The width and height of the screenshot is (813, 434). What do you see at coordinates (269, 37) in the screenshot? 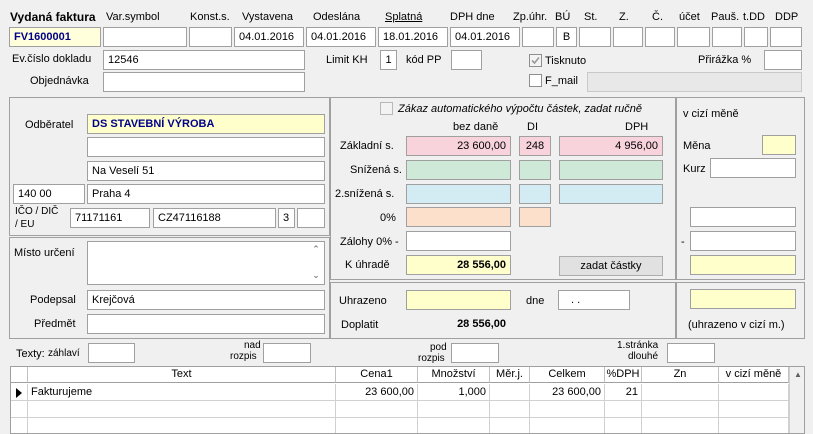
I see `vystavena-field: 04.01.2016` at bounding box center [269, 37].